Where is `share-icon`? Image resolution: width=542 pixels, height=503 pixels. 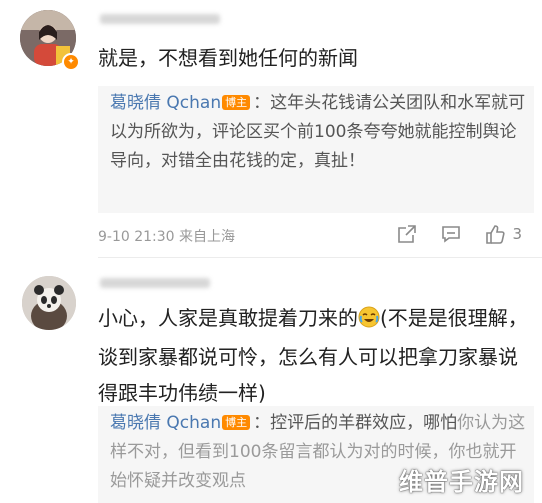
share-icon is located at coordinates (407, 234).